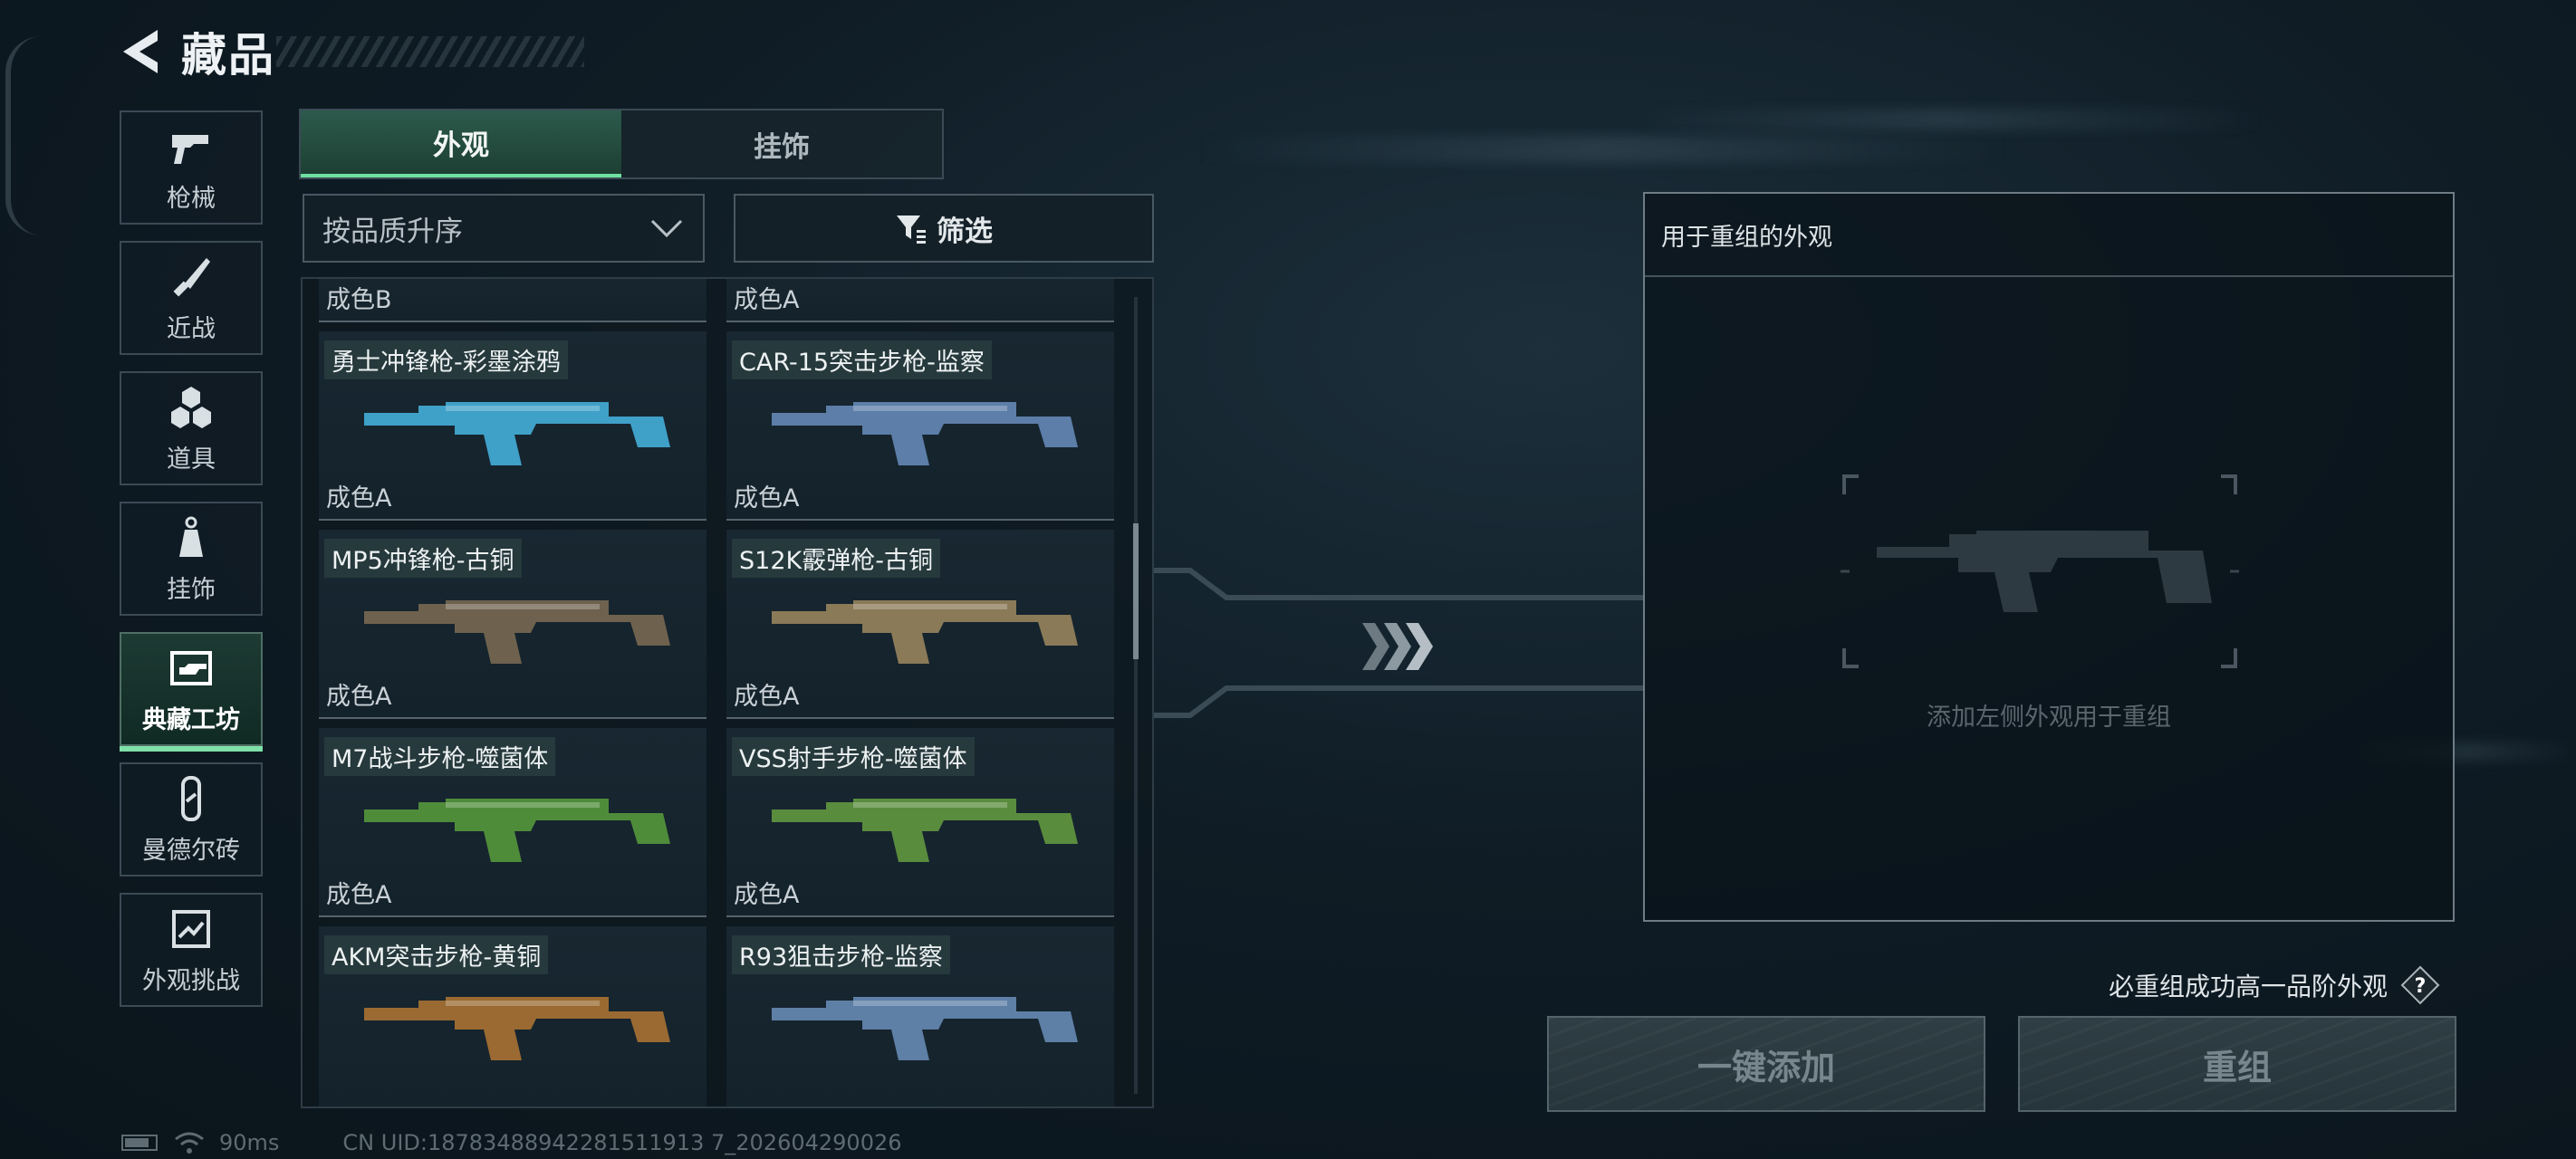 The image size is (2576, 1159). I want to click on sidebar-item-label: 典藏工坊, so click(191, 720).